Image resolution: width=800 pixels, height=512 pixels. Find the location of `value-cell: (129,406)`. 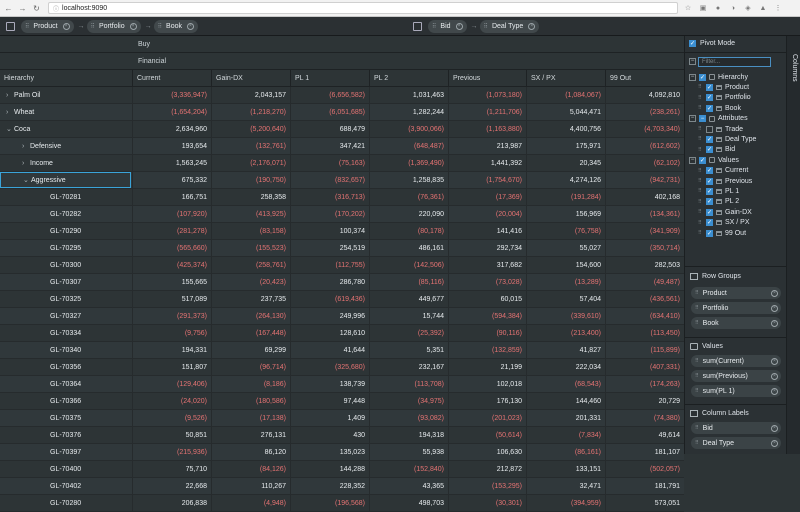

value-cell: (129,406) is located at coordinates (171, 384).